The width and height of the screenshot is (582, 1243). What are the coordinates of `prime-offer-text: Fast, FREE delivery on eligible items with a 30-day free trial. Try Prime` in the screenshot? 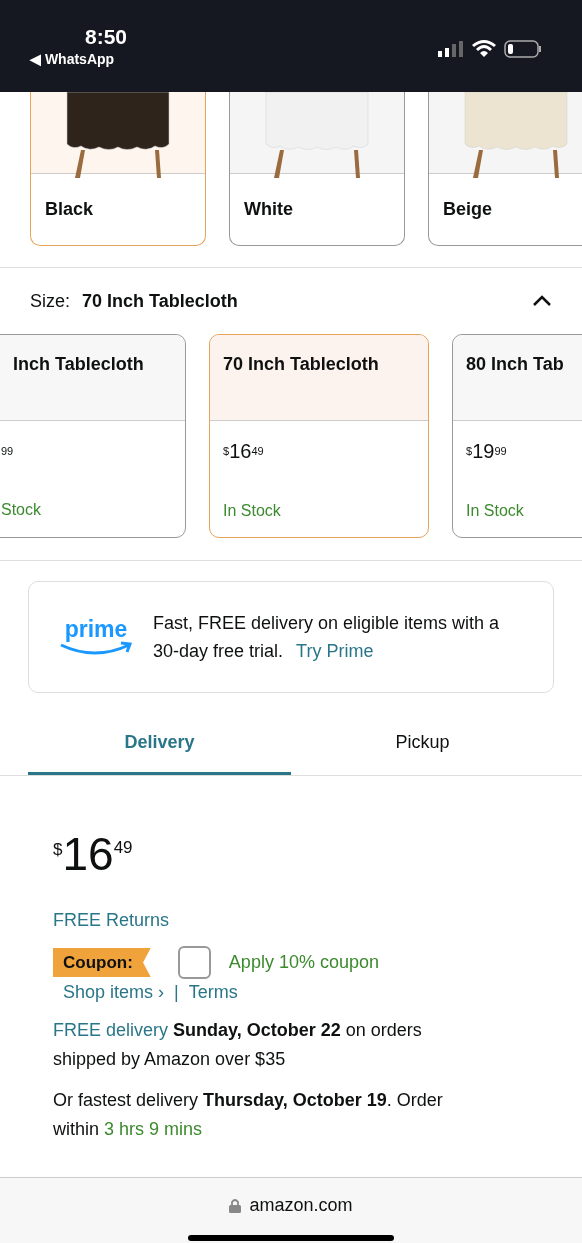 It's located at (327, 637).